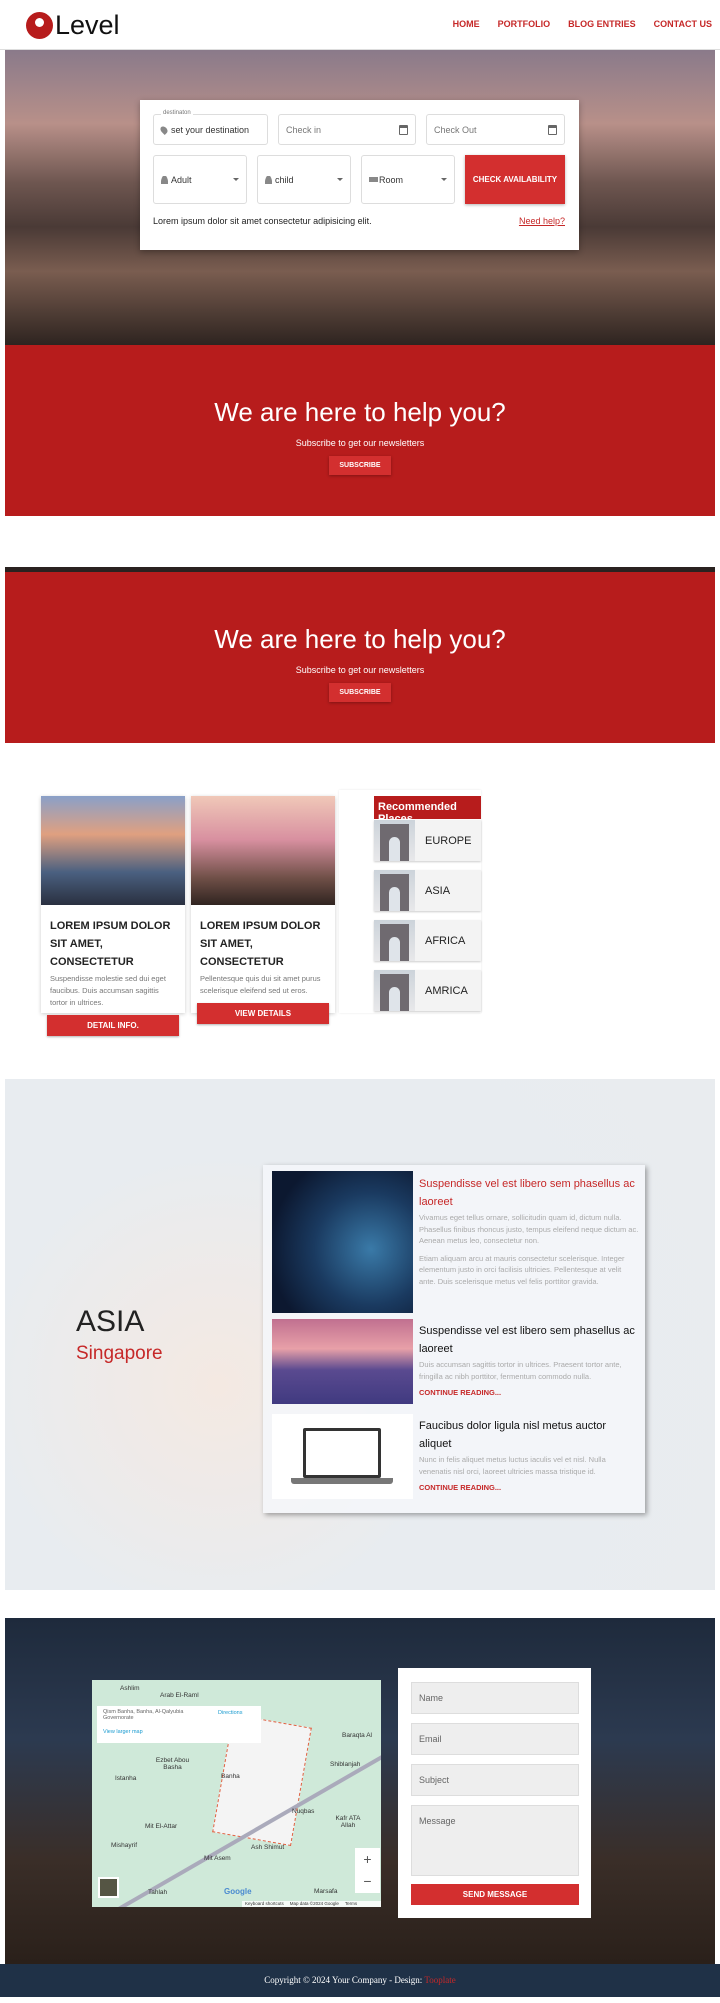 Image resolution: width=720 pixels, height=2003 pixels. I want to click on tech-globe-image, so click(342, 1242).